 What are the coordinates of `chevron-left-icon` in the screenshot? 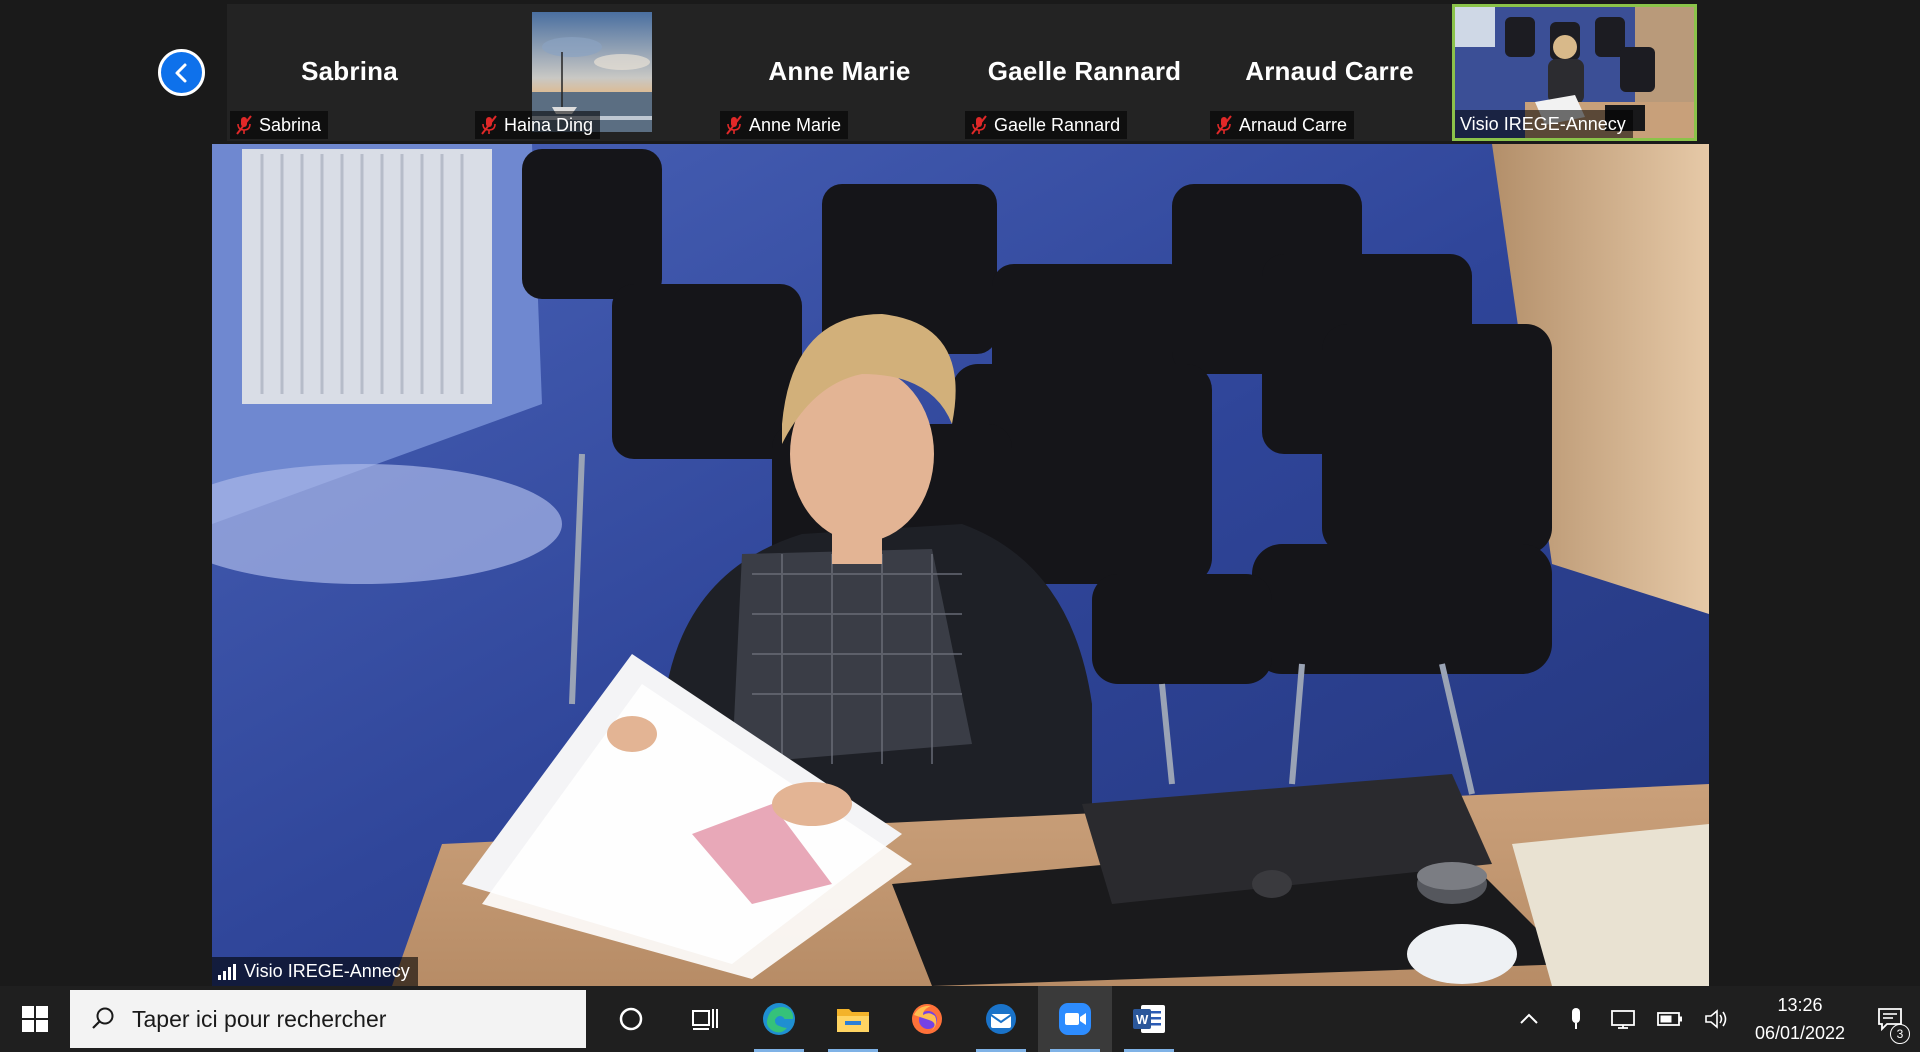 It's located at (180, 72).